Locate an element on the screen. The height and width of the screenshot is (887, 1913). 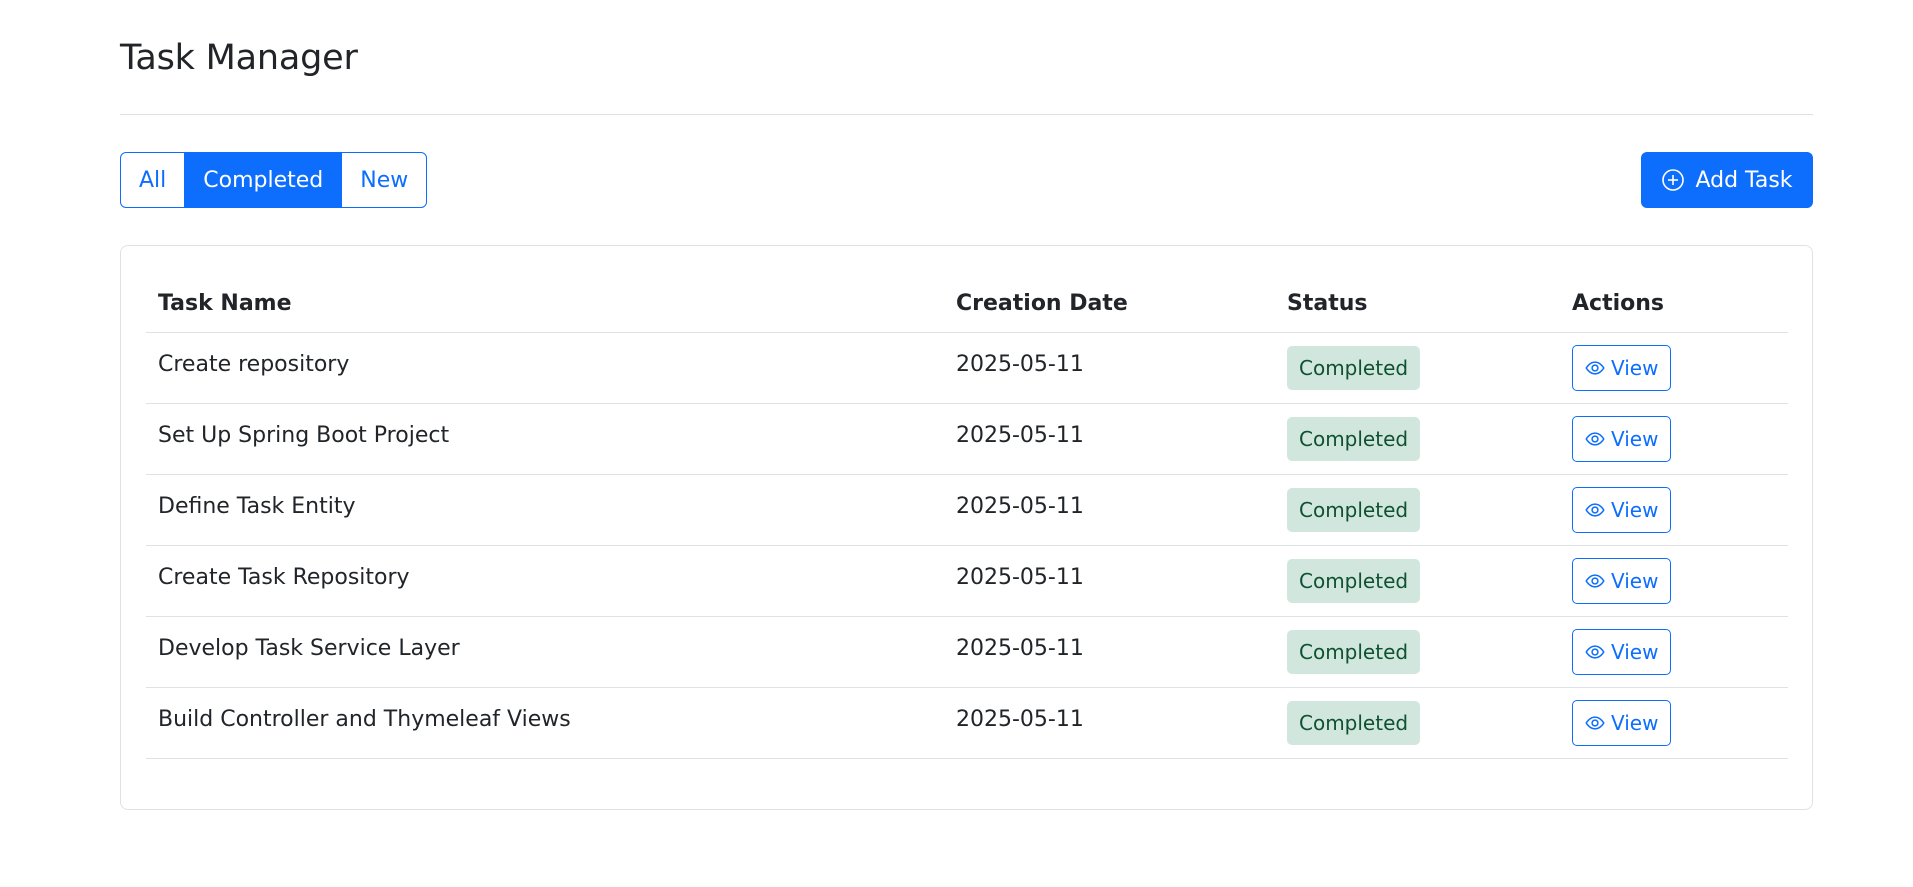
column-header-status: Status is located at coordinates (1417, 304).